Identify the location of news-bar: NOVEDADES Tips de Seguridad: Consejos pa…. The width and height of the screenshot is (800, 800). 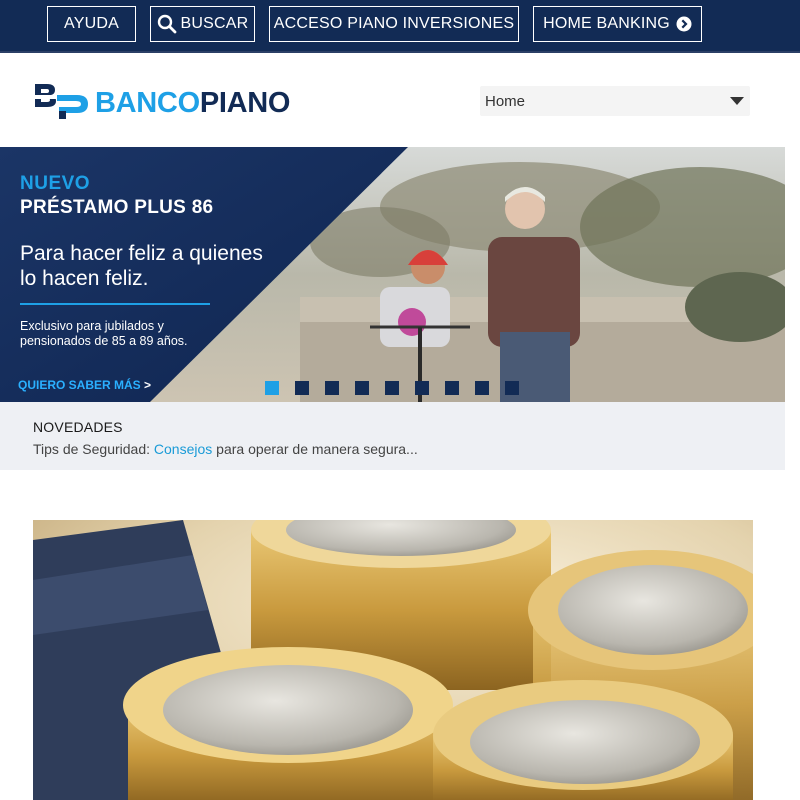
(392, 436).